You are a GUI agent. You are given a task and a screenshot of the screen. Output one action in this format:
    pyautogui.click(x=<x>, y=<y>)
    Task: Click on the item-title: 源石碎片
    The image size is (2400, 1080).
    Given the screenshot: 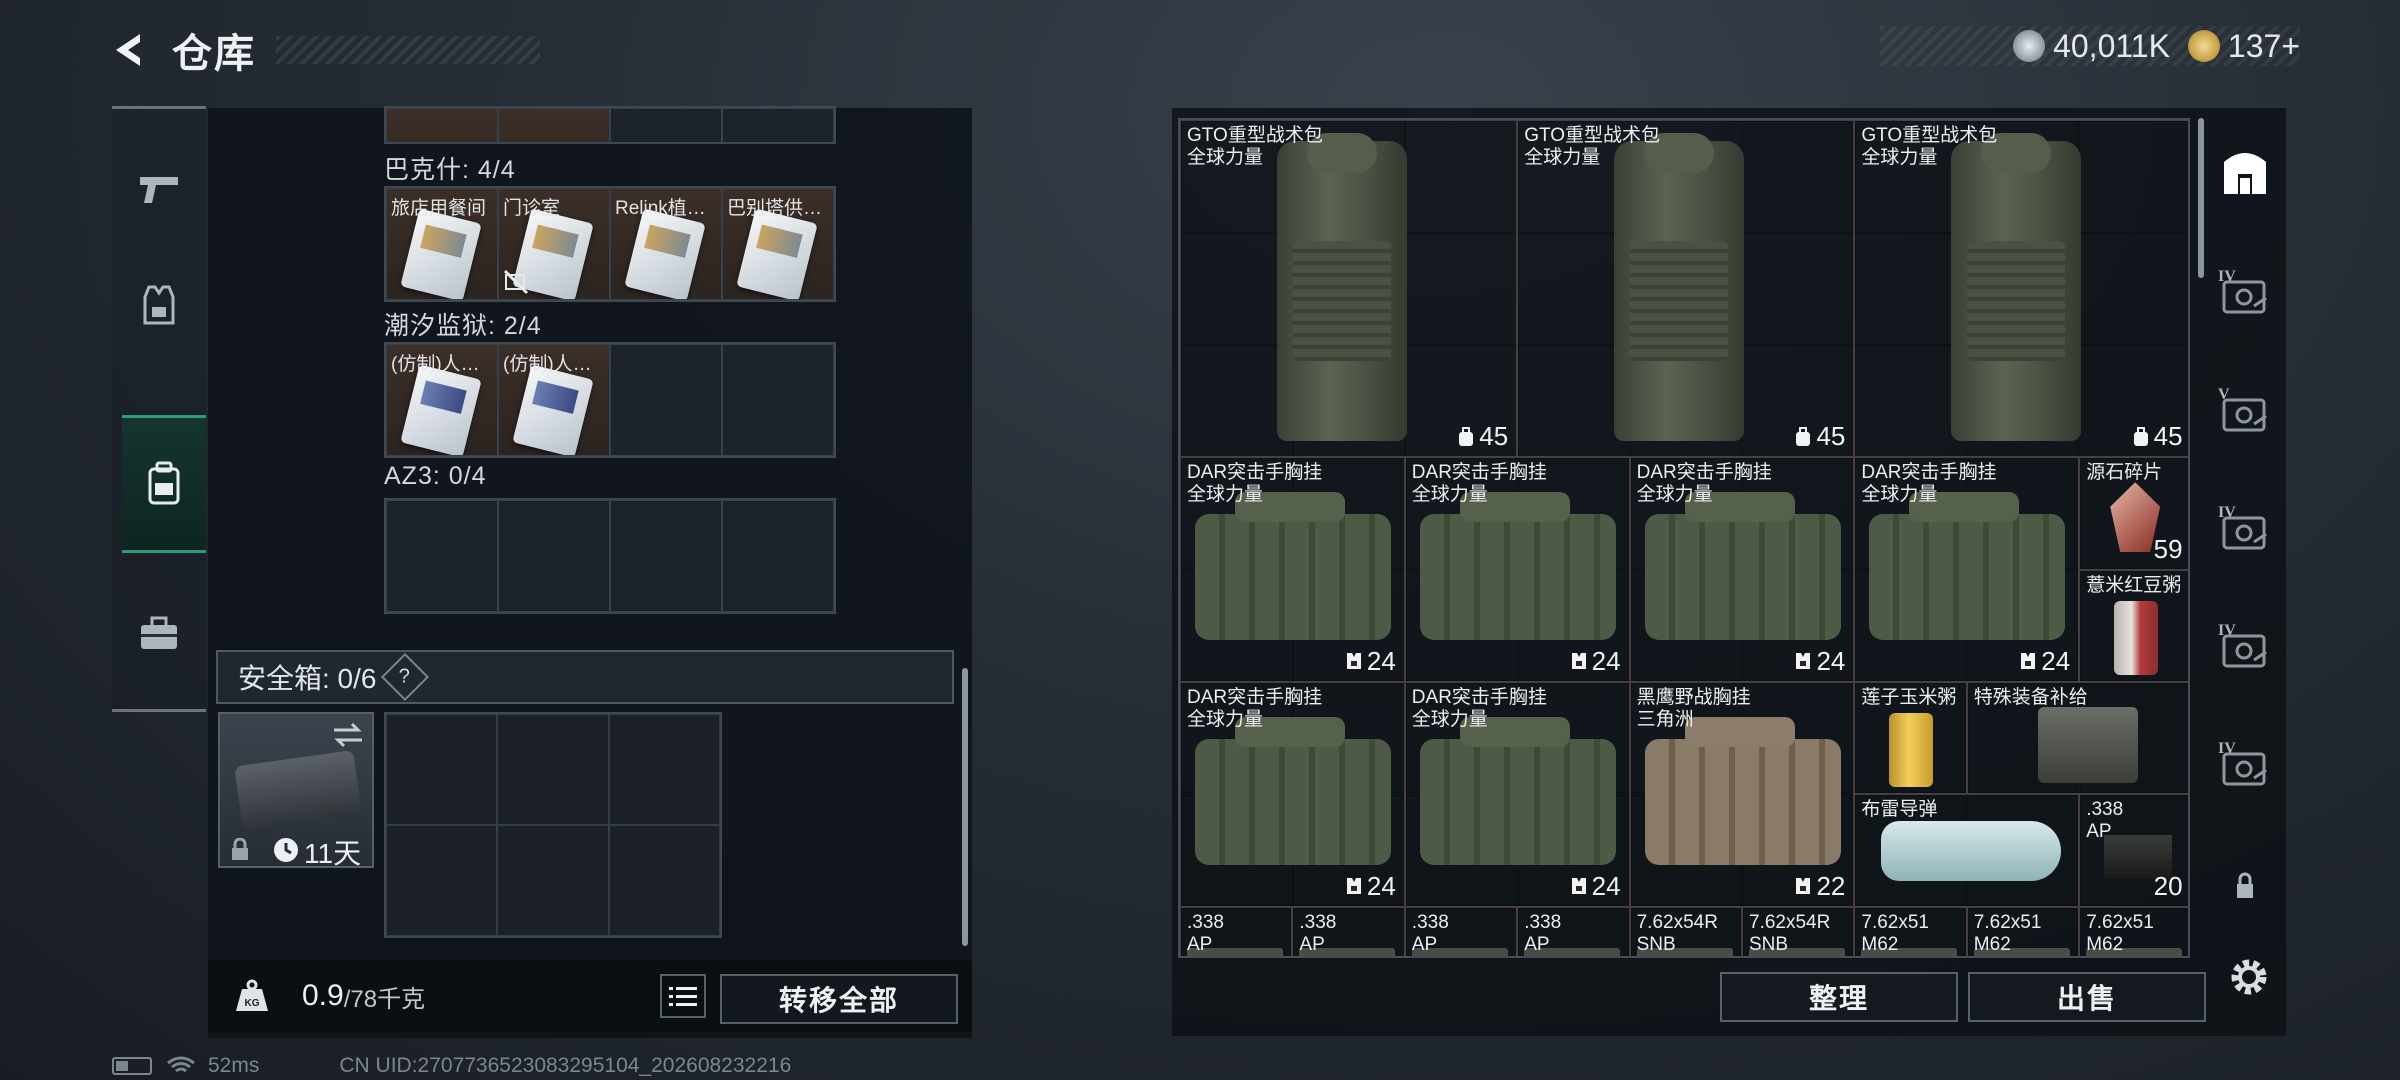 What is the action you would take?
    pyautogui.click(x=2124, y=473)
    